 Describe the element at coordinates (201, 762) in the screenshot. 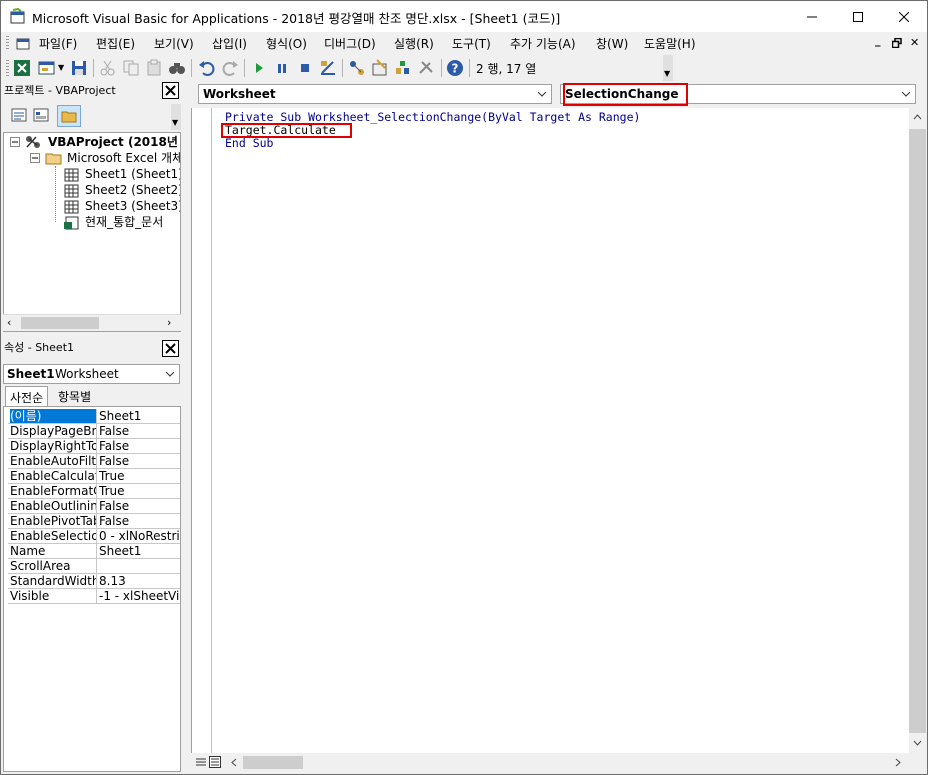

I see `procedure-view-icon` at that location.